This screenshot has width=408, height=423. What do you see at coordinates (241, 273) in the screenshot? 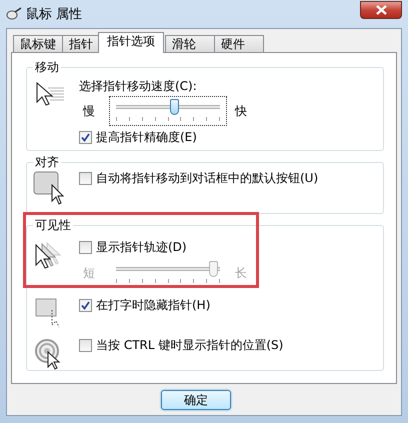
I see `slider-max-label: 长` at bounding box center [241, 273].